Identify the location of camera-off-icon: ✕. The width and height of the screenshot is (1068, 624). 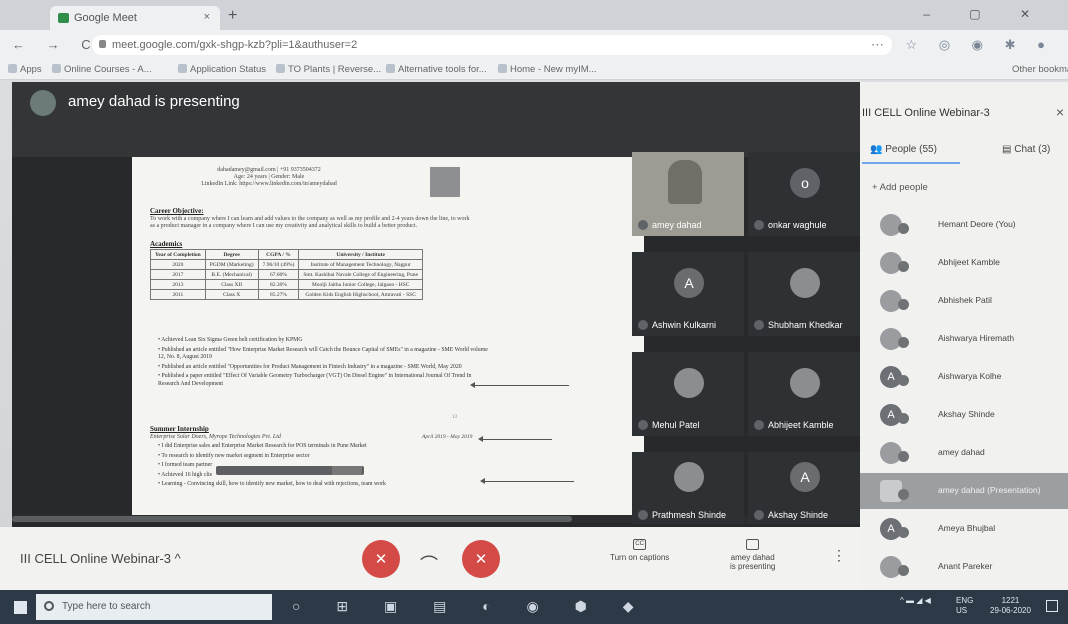
(481, 559).